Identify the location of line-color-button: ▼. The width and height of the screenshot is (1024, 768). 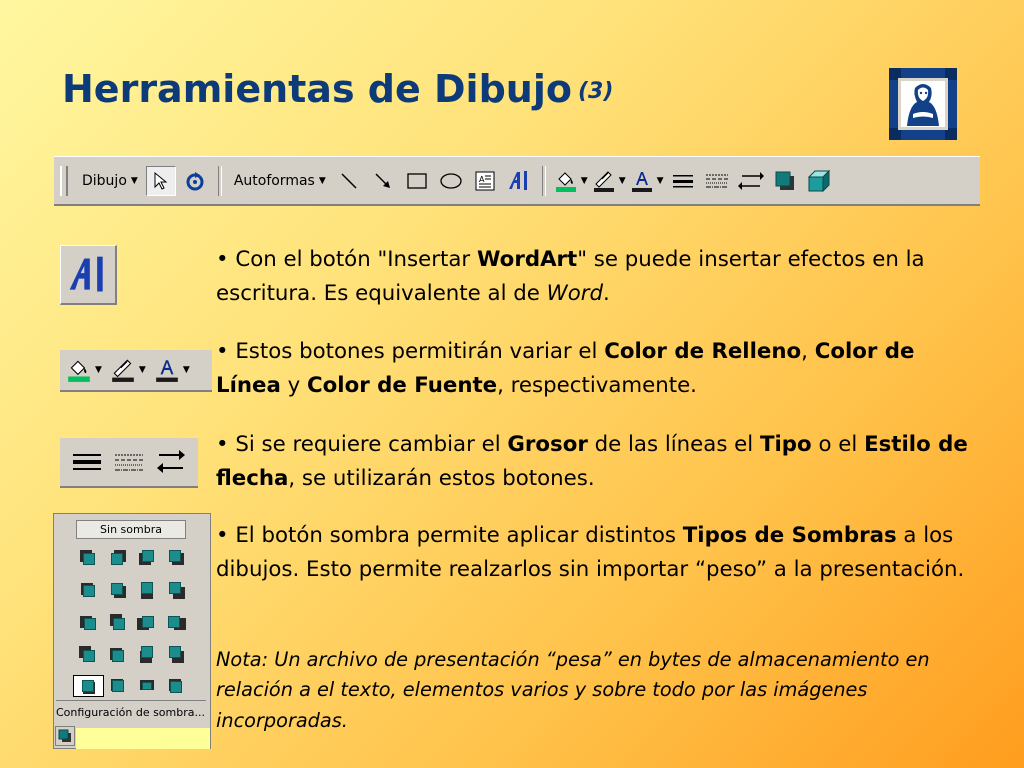
(609, 181).